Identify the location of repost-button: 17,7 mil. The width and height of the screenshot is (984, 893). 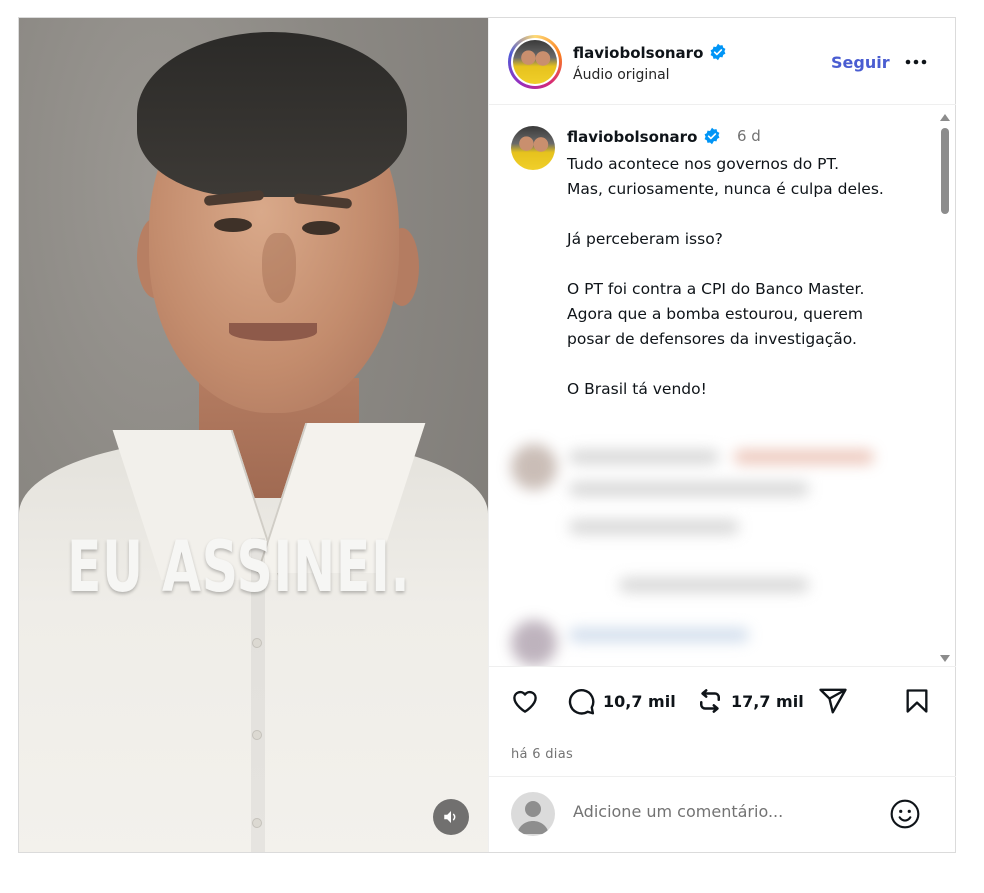
(749, 701).